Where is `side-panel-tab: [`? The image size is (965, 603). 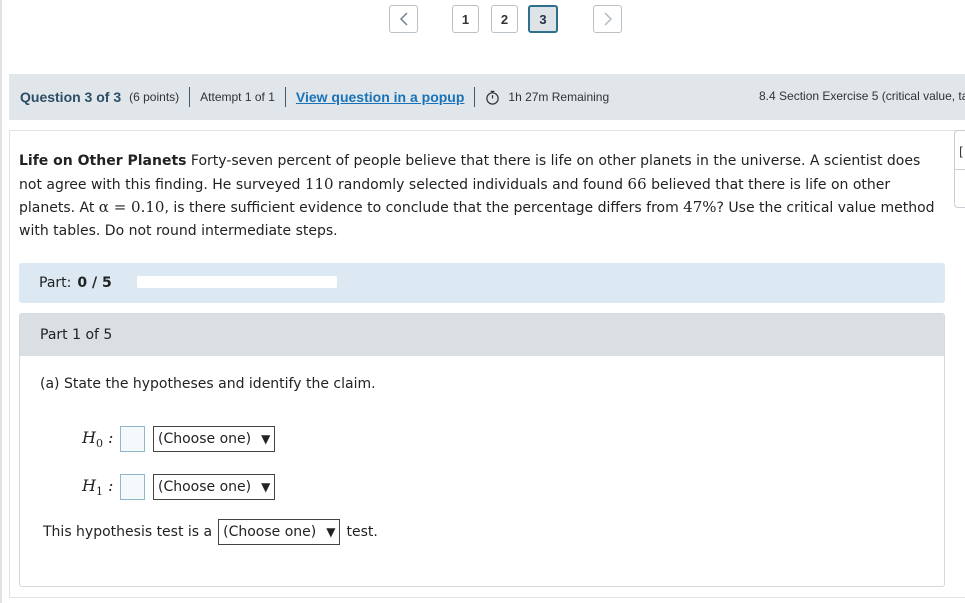 side-panel-tab: [ is located at coordinates (959, 169).